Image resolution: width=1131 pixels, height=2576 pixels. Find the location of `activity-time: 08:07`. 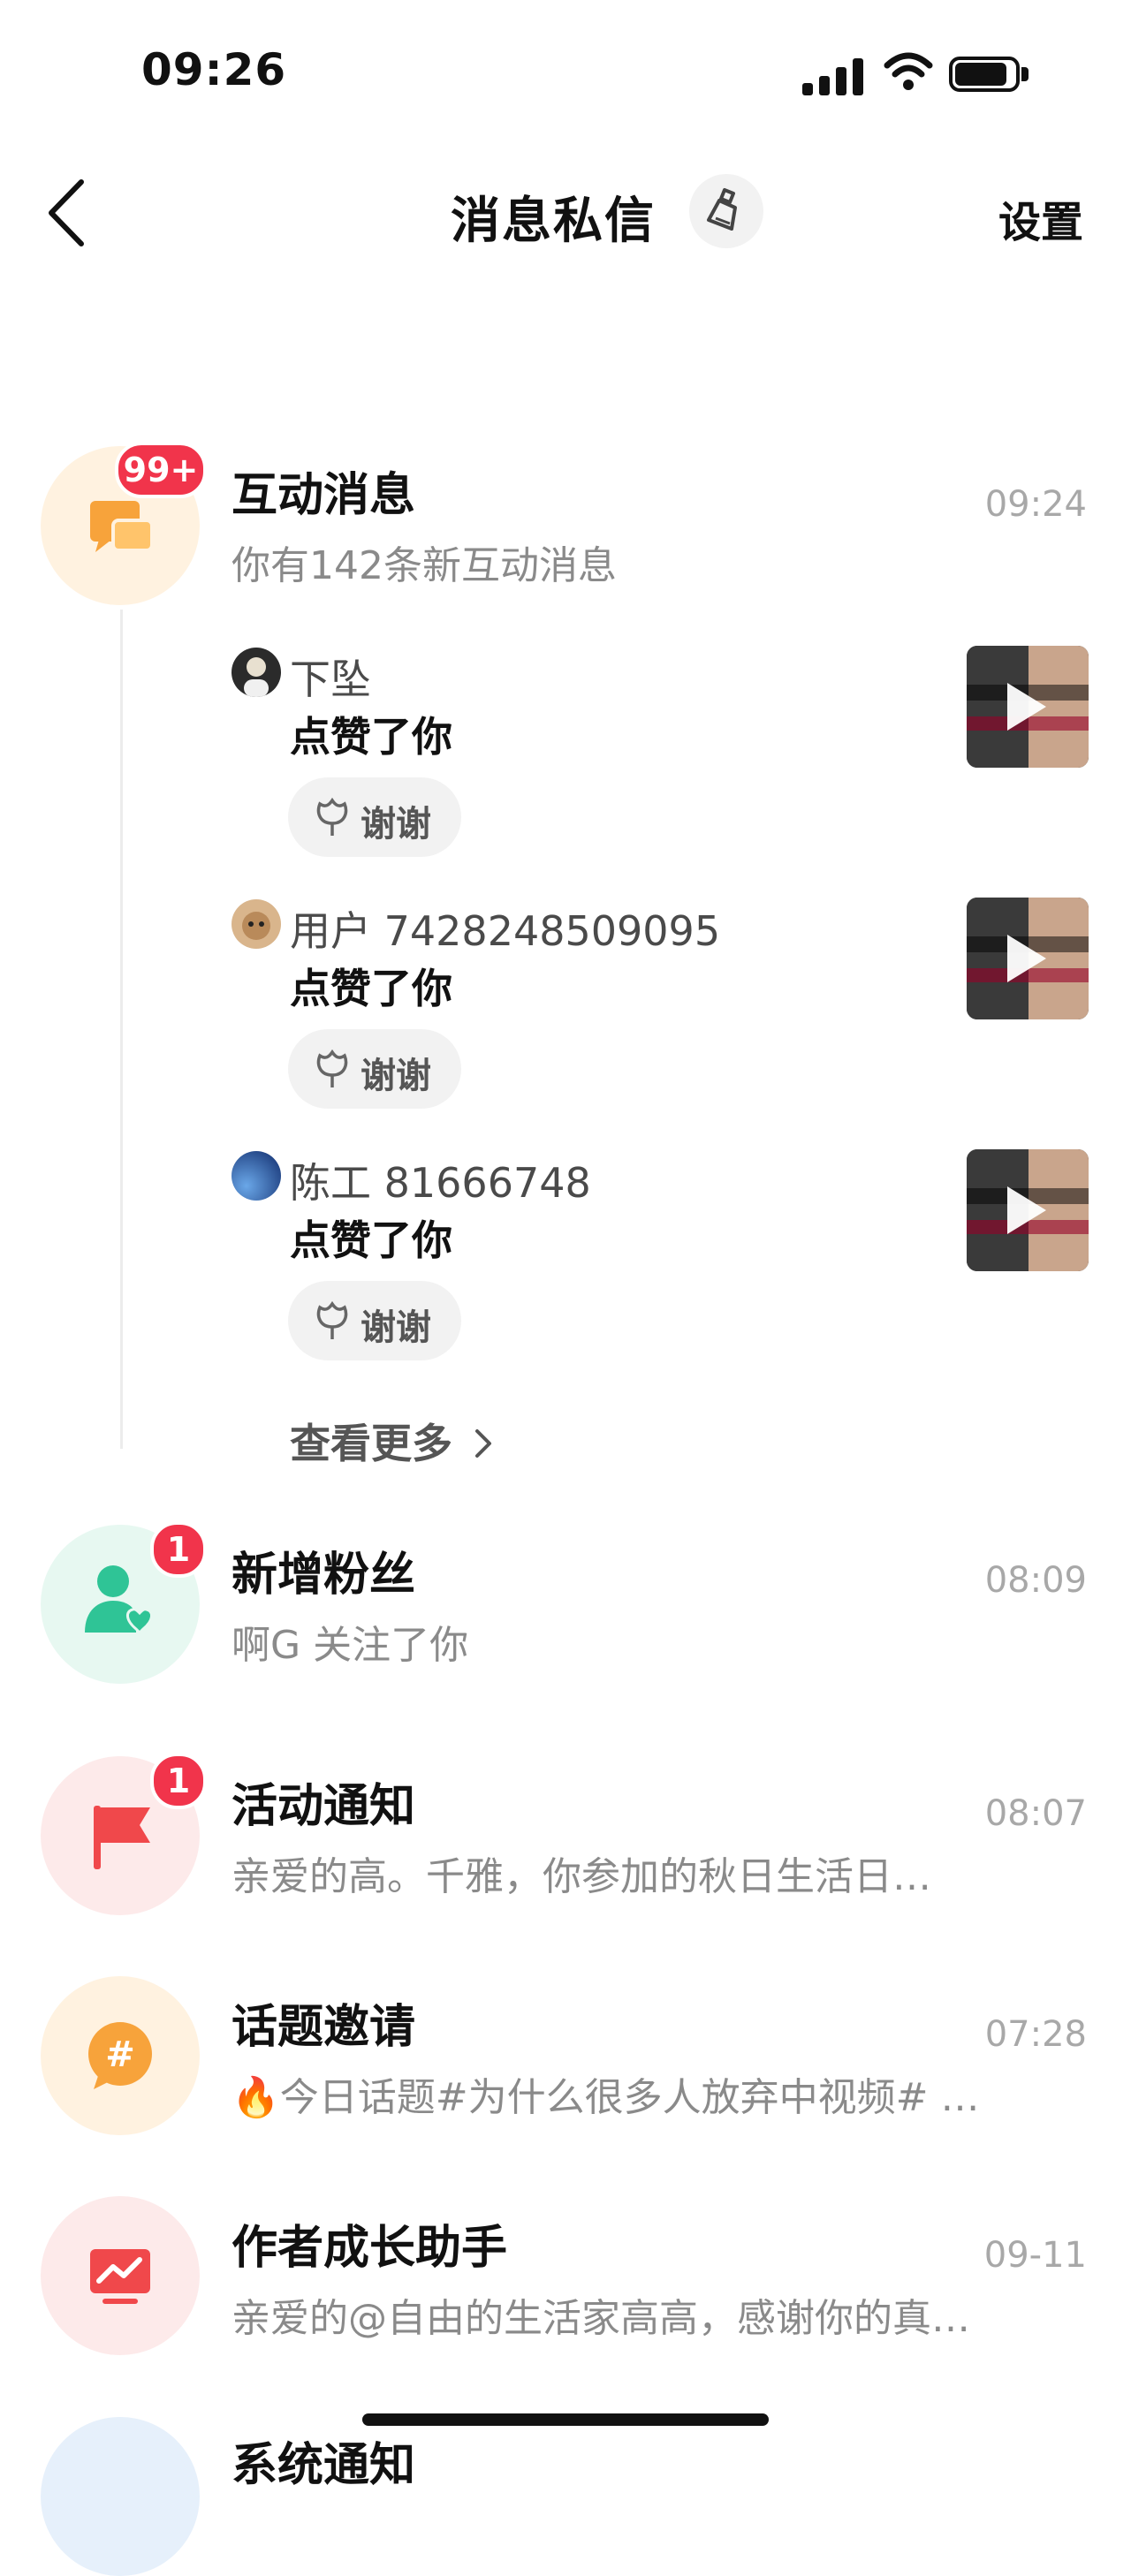

activity-time: 08:07 is located at coordinates (1035, 1813).